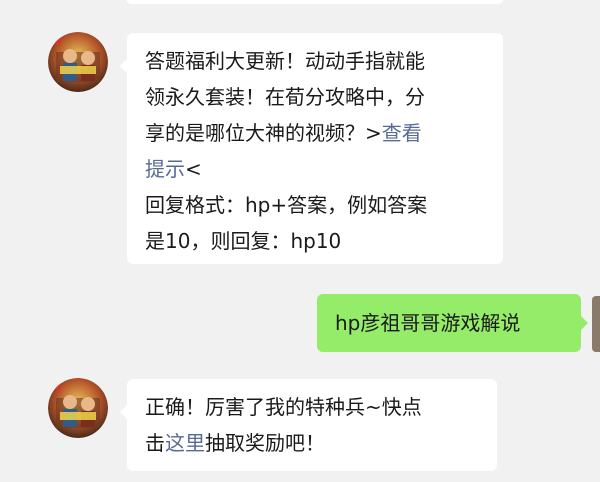 The image size is (600, 482). Describe the element at coordinates (315, 2) in the screenshot. I see `previous-message-bubble` at that location.